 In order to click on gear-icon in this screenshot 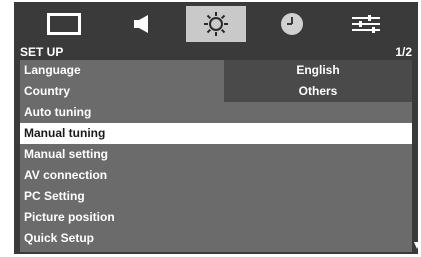, I will do `click(216, 24)`.